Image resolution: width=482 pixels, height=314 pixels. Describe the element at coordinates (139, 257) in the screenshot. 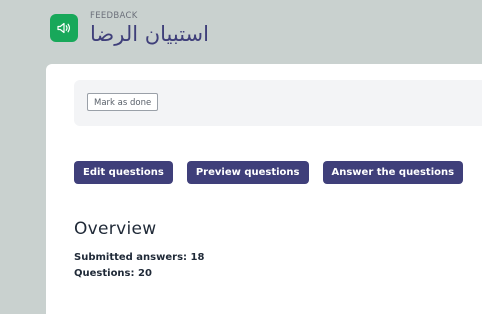

I see `submitted-answers-stat: Submitted answers: 18` at that location.